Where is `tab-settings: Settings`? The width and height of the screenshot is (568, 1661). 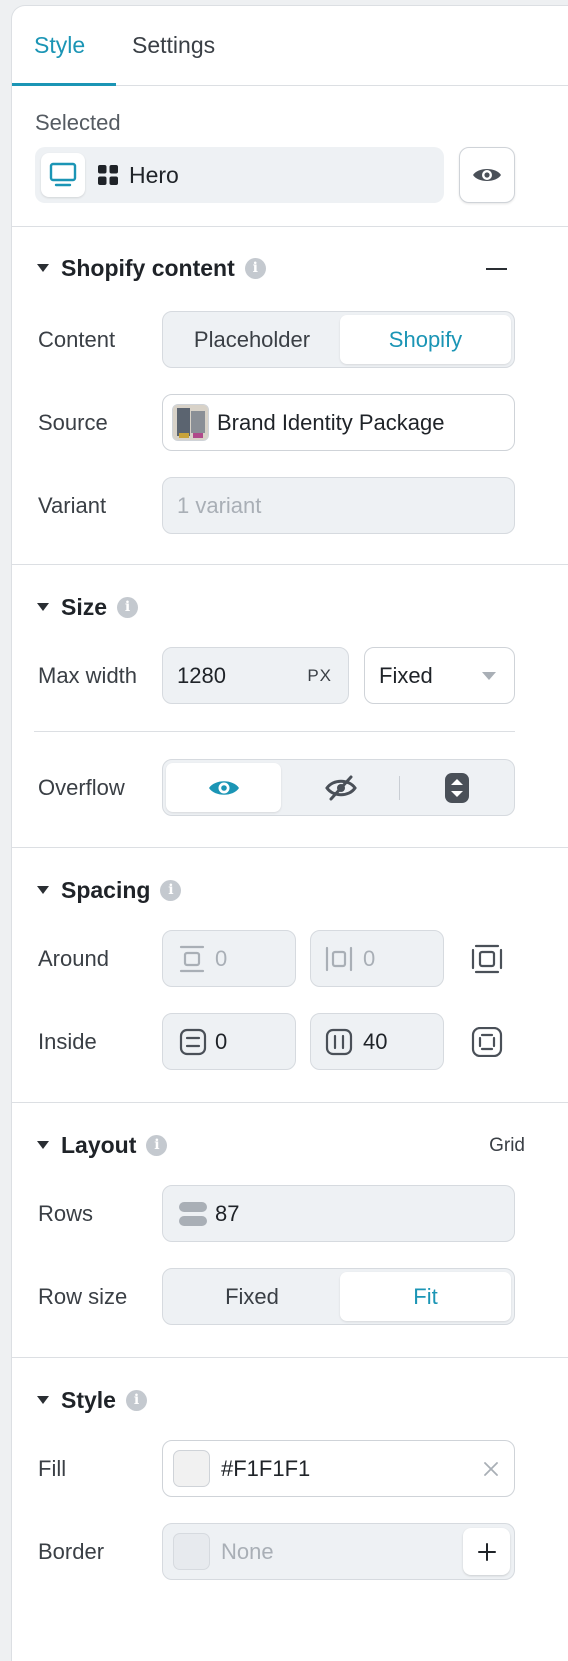 tab-settings: Settings is located at coordinates (173, 45).